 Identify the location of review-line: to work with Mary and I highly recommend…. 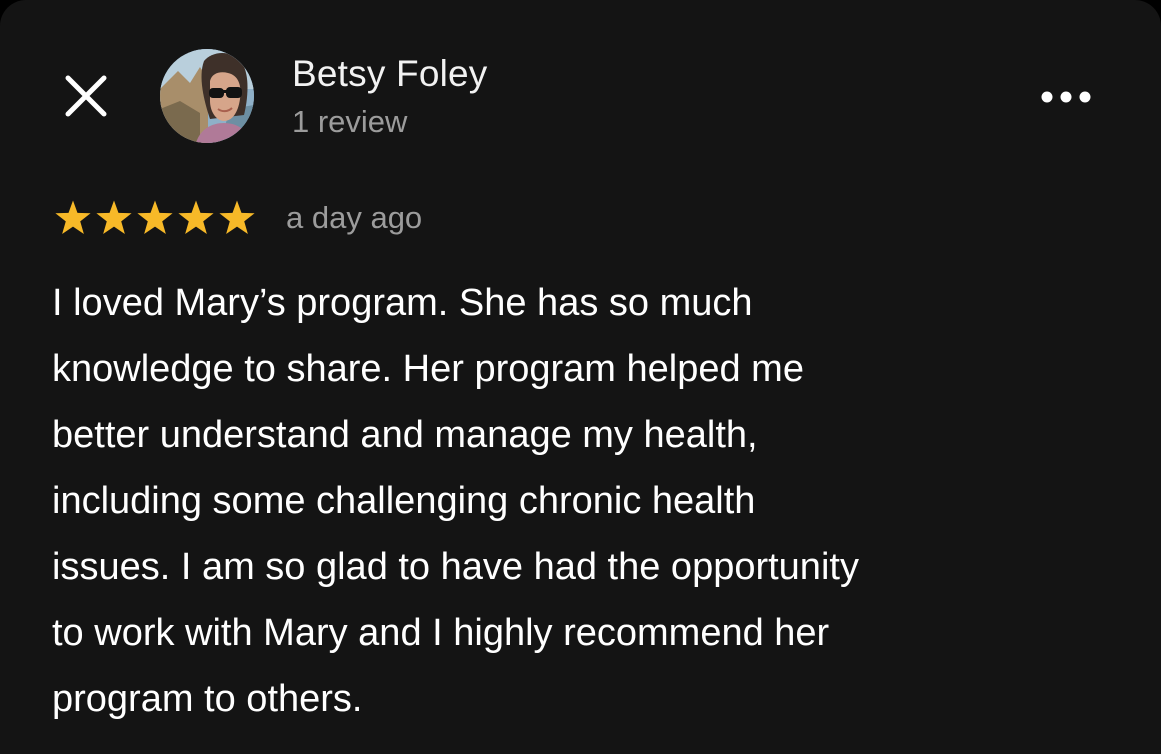
(441, 633).